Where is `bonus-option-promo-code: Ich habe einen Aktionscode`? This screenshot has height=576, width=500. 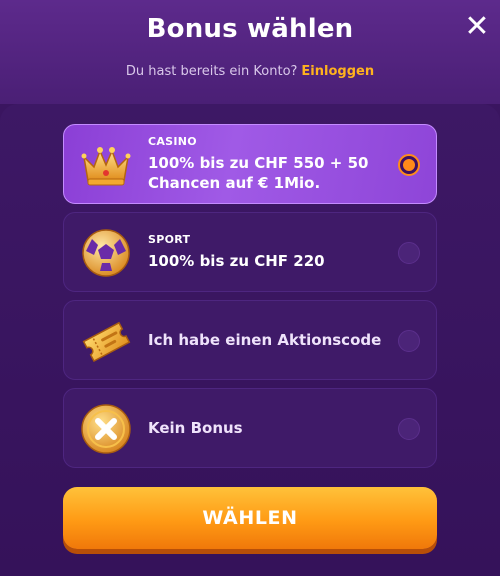 bonus-option-promo-code: Ich habe einen Aktionscode is located at coordinates (250, 340).